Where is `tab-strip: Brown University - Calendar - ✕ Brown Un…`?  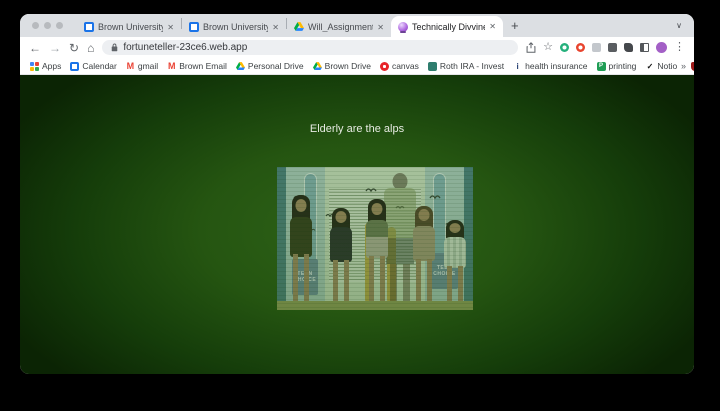 tab-strip: Brown University - Calendar - ✕ Brown Un… is located at coordinates (357, 25).